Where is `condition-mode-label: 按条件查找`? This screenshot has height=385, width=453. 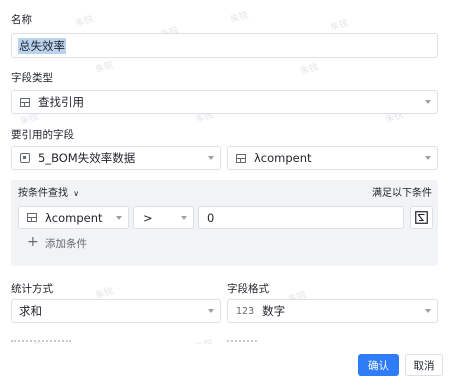
condition-mode-label: 按条件查找 is located at coordinates (43, 193).